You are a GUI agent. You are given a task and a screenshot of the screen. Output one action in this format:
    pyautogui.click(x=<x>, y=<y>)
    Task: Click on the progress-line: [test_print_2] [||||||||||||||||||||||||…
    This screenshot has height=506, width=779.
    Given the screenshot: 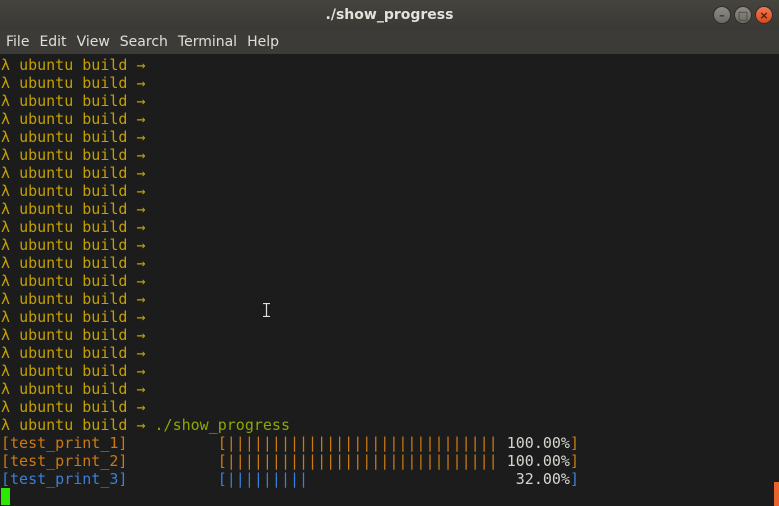 What is the action you would take?
    pyautogui.click(x=290, y=461)
    